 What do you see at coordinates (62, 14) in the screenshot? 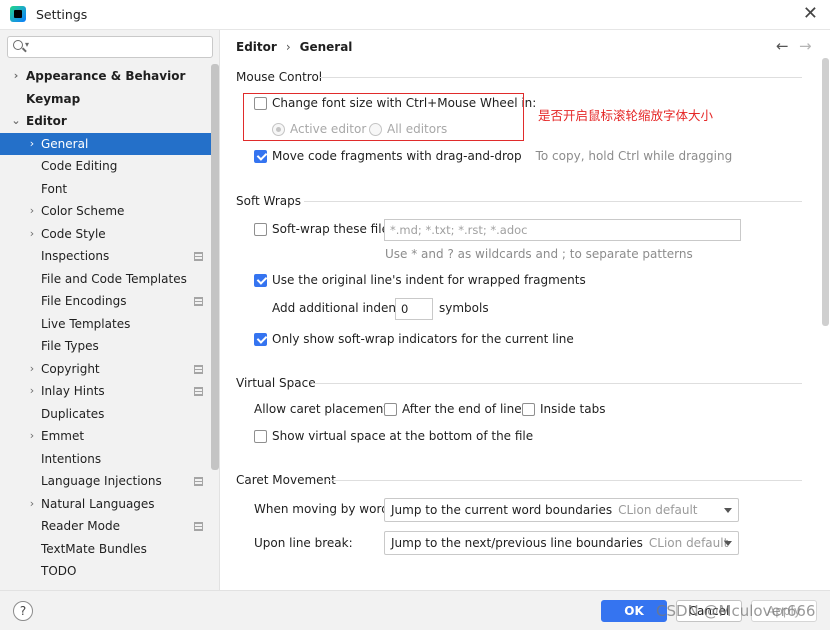
I see `window-title: Settings` at bounding box center [62, 14].